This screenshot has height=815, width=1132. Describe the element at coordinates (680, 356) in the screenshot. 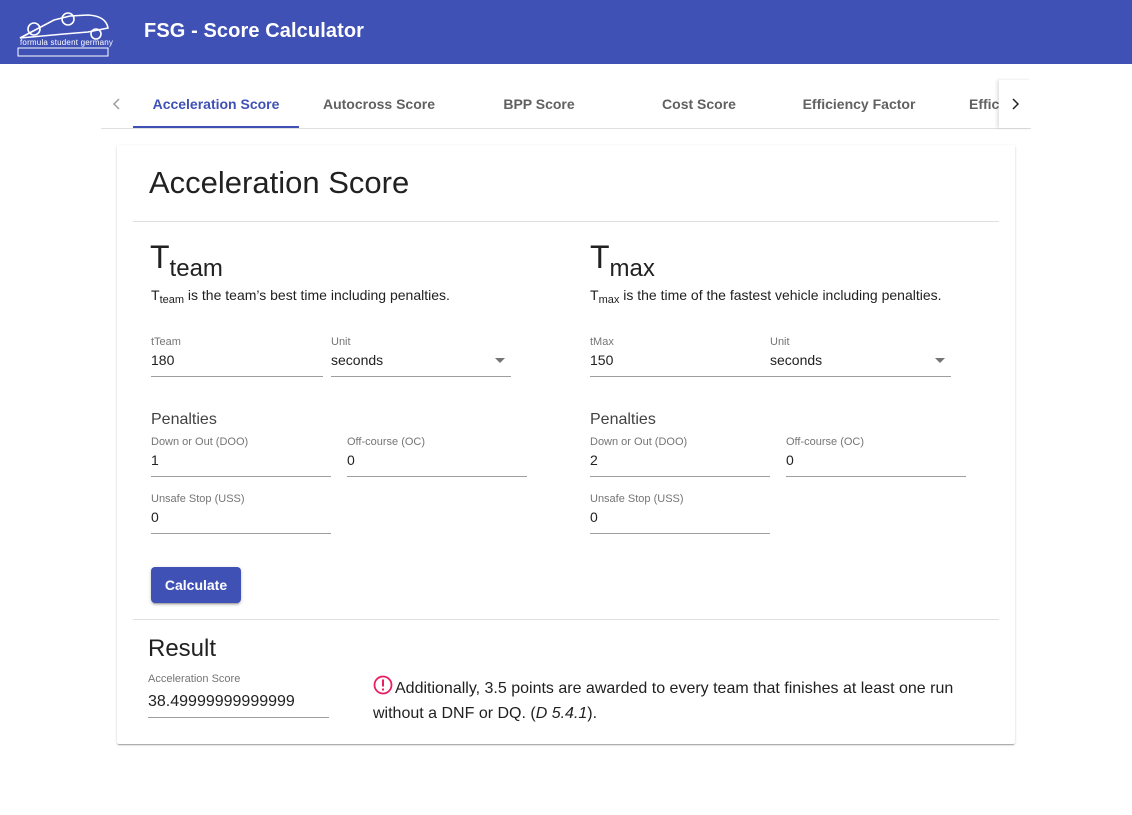

I see `tmax-input: tMax 150` at that location.